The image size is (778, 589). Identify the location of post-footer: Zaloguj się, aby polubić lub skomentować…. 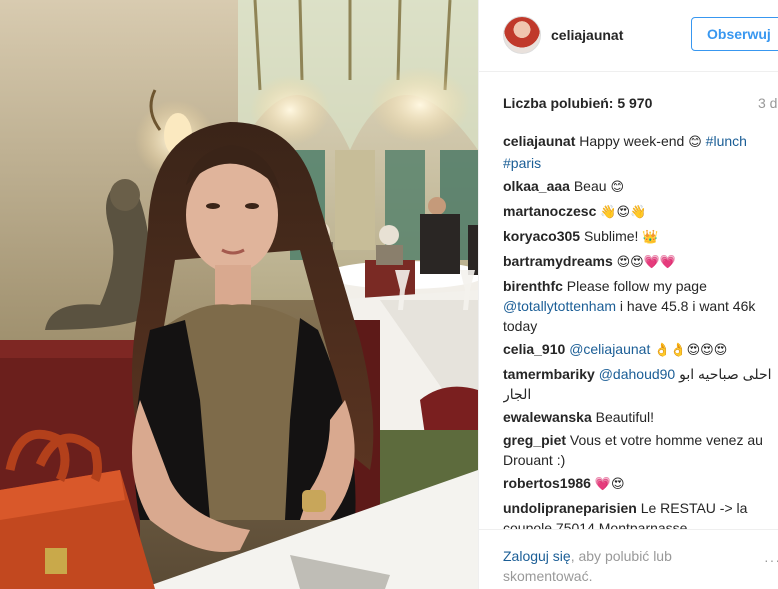
(628, 559).